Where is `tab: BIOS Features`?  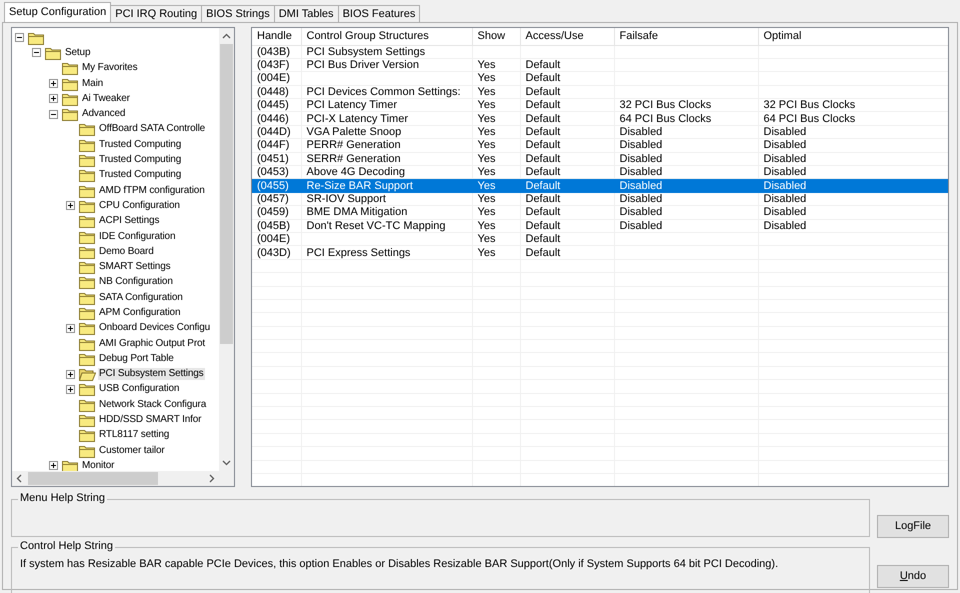 tab: BIOS Features is located at coordinates (379, 13).